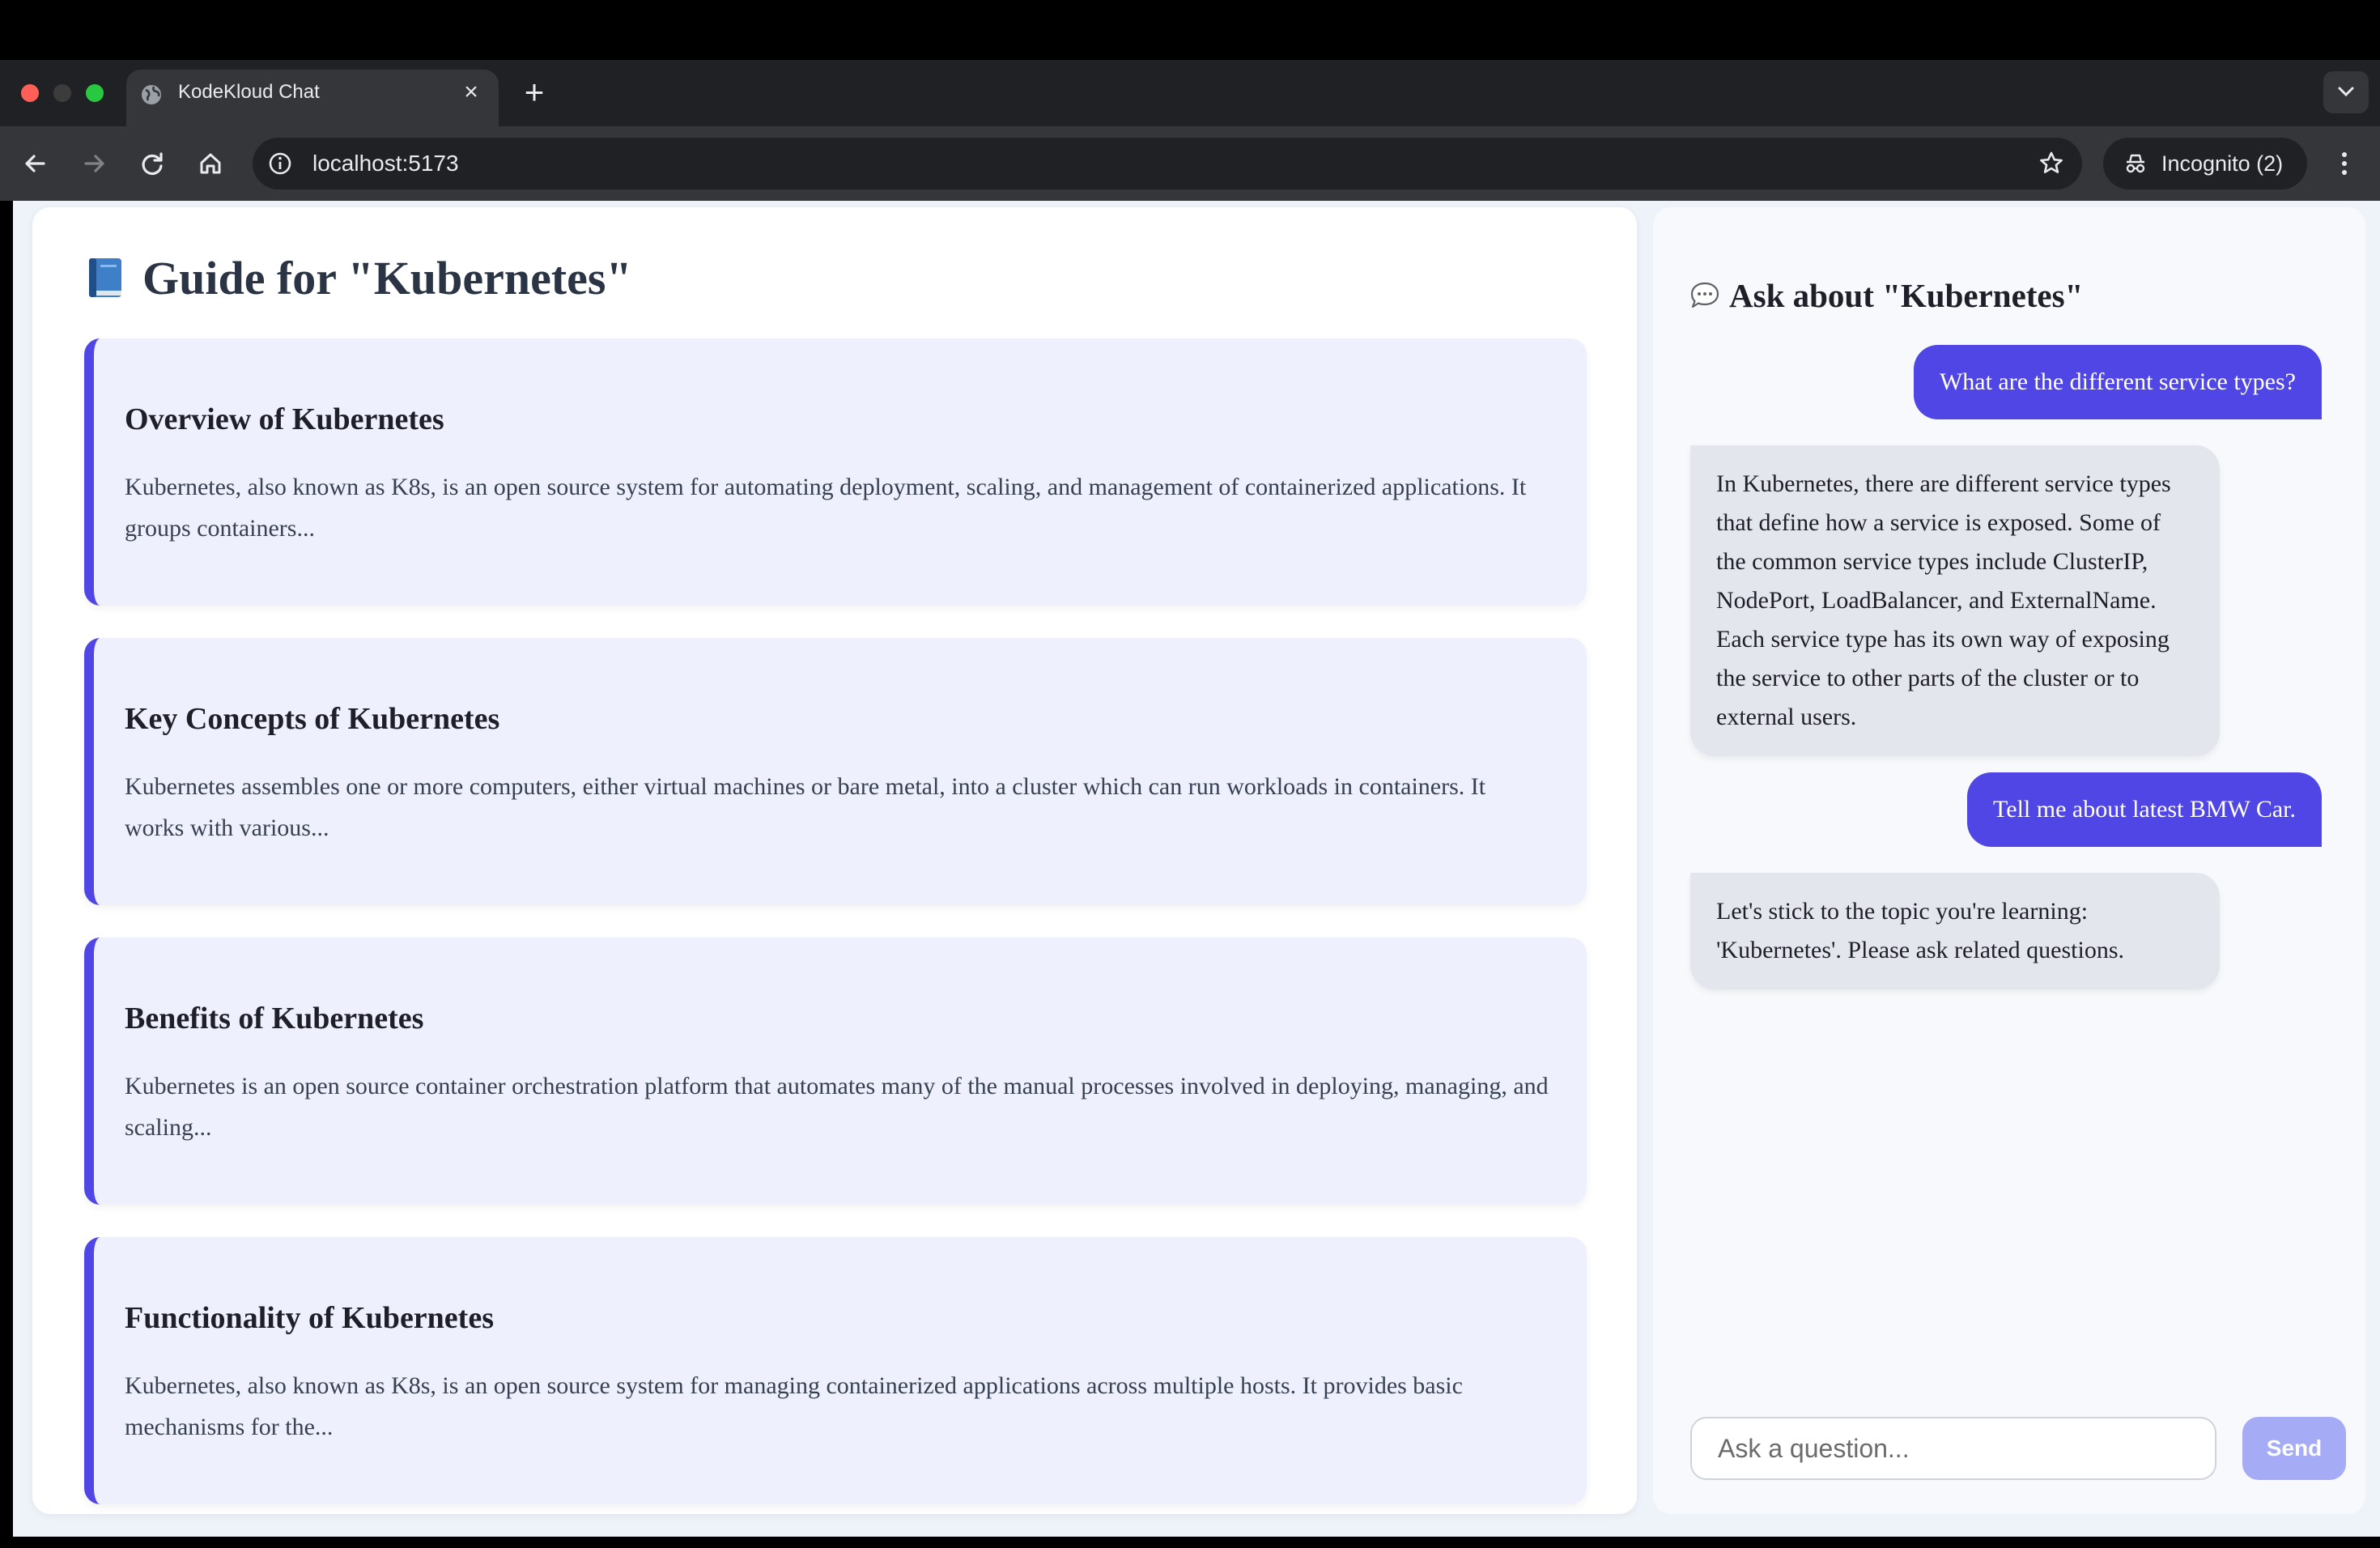 Image resolution: width=2380 pixels, height=1548 pixels. What do you see at coordinates (2222, 164) in the screenshot?
I see `incognito-label: Incognito (2)` at bounding box center [2222, 164].